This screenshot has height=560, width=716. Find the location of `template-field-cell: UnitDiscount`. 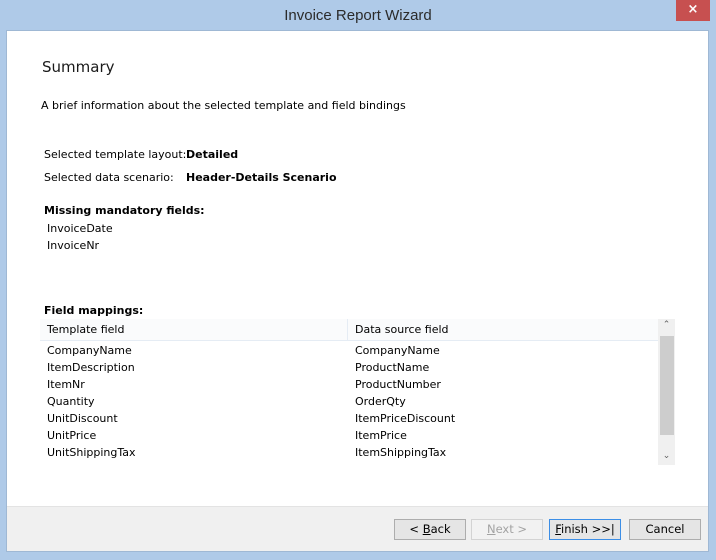

template-field-cell: UnitDiscount is located at coordinates (82, 418).